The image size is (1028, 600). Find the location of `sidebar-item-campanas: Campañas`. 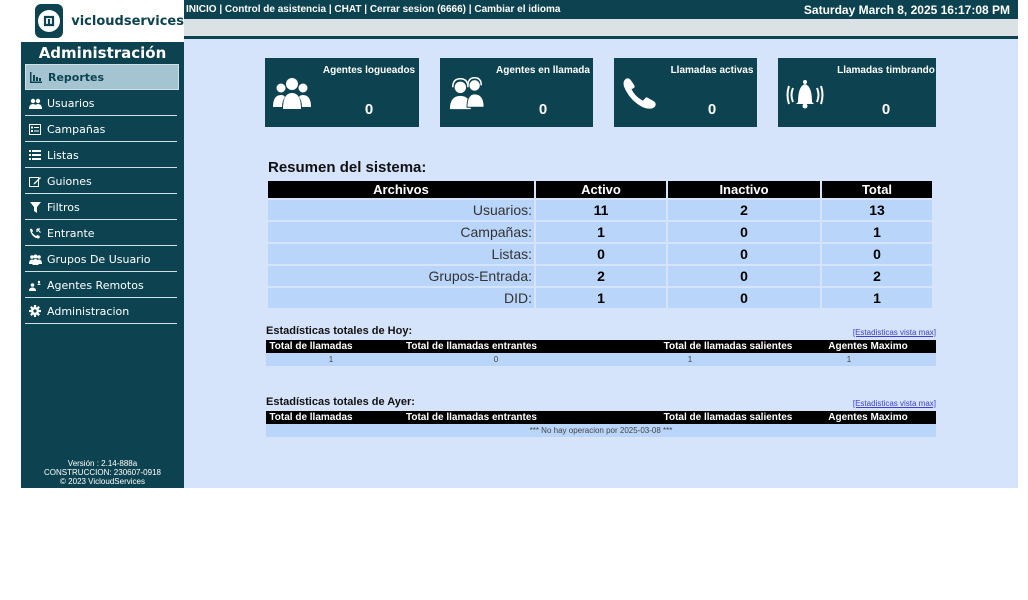

sidebar-item-campanas: Campañas is located at coordinates (101, 129).